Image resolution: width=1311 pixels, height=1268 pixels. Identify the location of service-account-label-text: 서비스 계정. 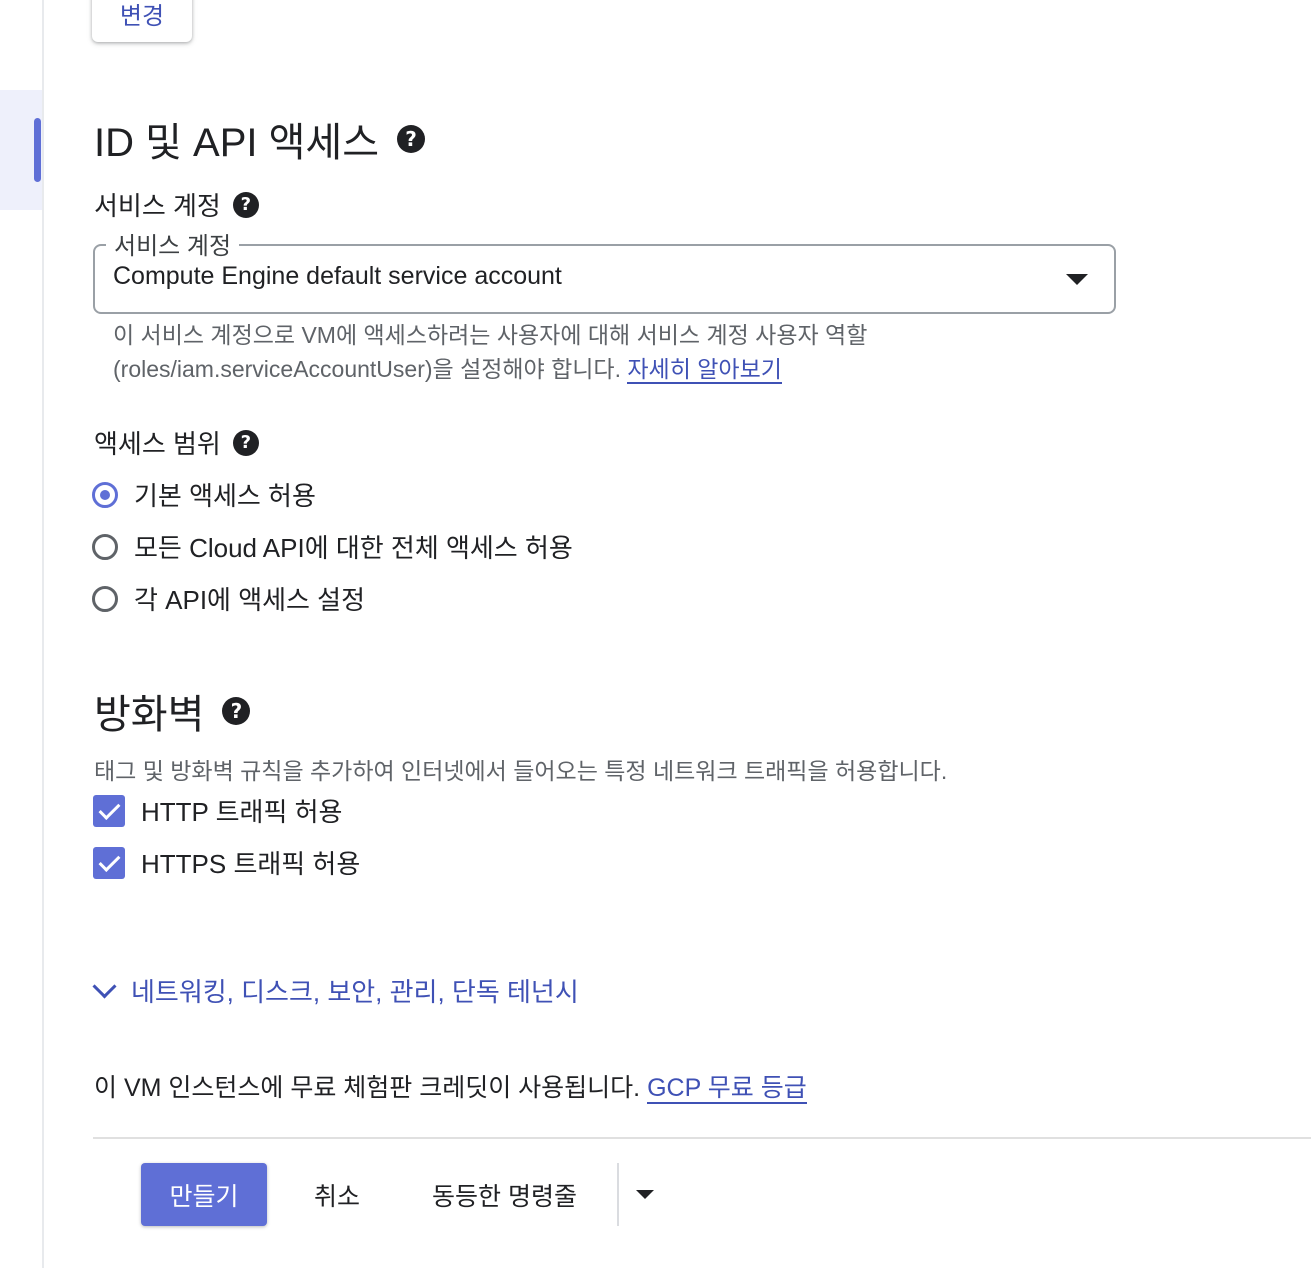
(157, 206).